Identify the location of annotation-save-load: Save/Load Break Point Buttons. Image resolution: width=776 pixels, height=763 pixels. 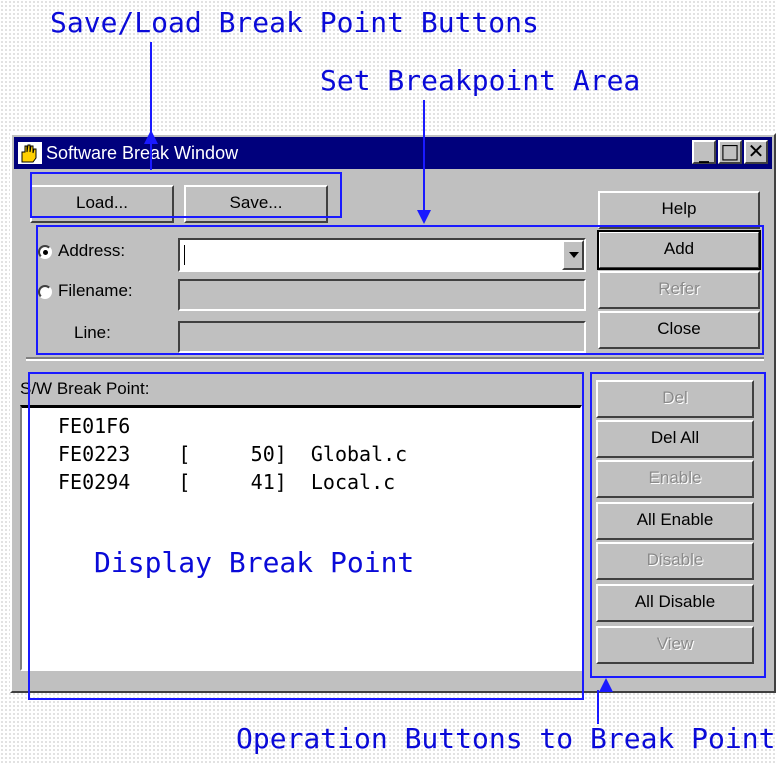
(294, 22).